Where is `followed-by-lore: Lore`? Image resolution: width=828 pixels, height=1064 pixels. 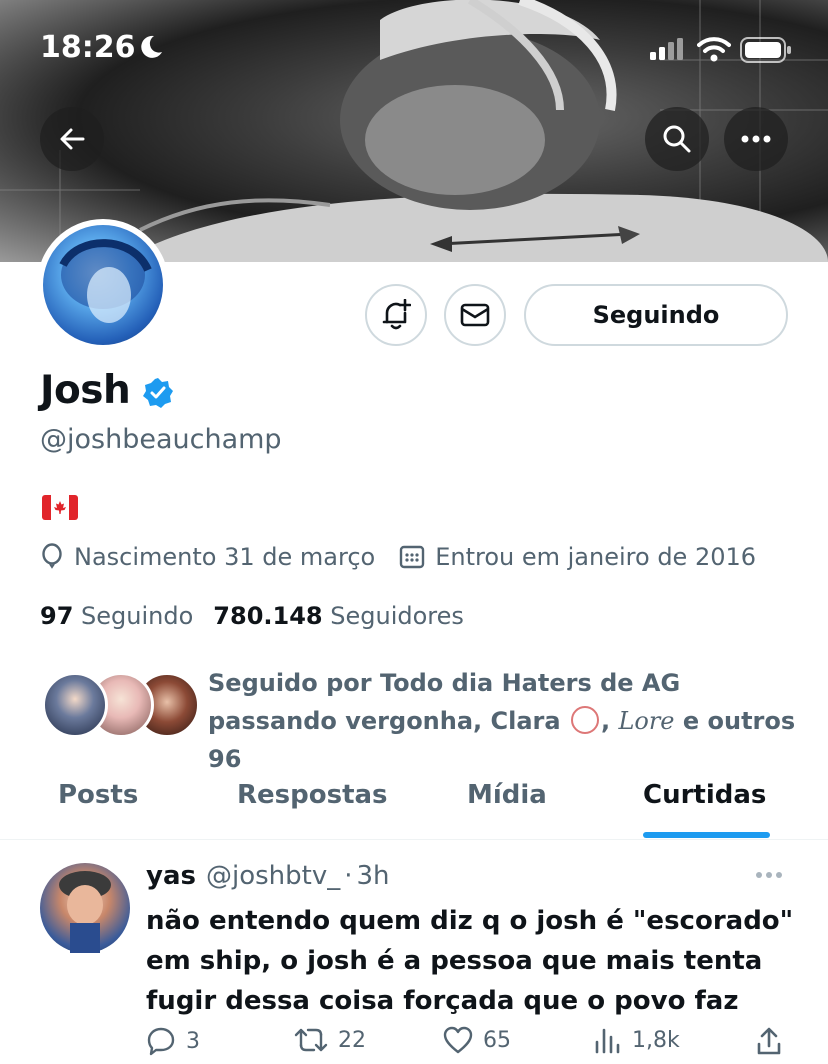
followed-by-lore: Lore is located at coordinates (646, 721).